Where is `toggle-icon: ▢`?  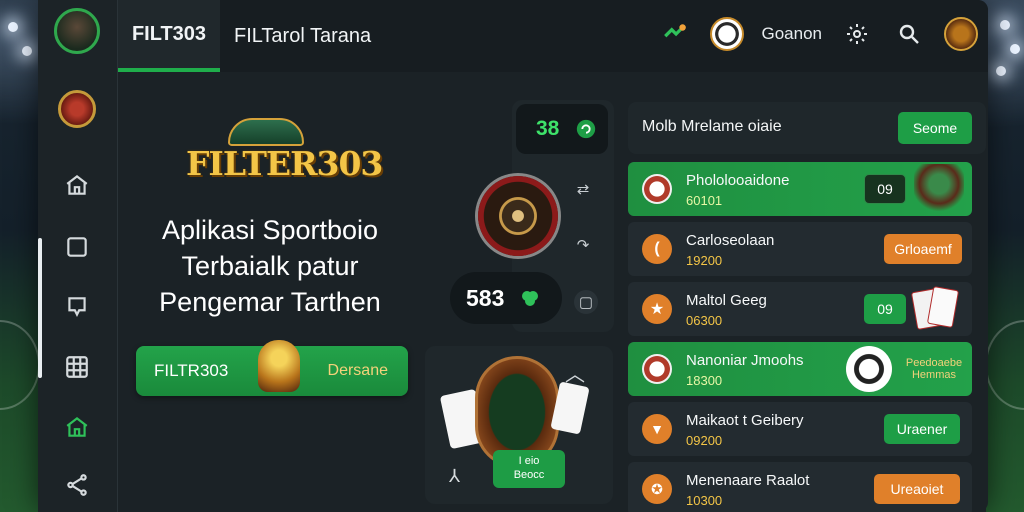 toggle-icon: ▢ is located at coordinates (586, 302).